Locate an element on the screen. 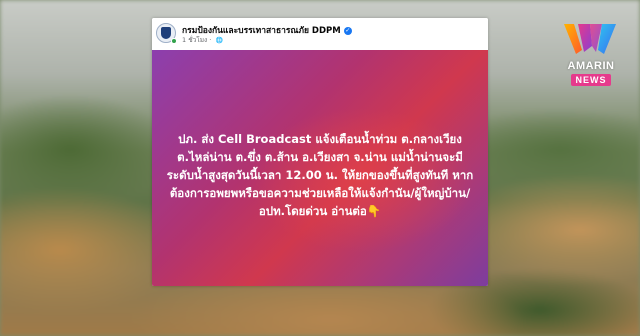 The height and width of the screenshot is (336, 640). globe-icon: 🌐 is located at coordinates (219, 40).